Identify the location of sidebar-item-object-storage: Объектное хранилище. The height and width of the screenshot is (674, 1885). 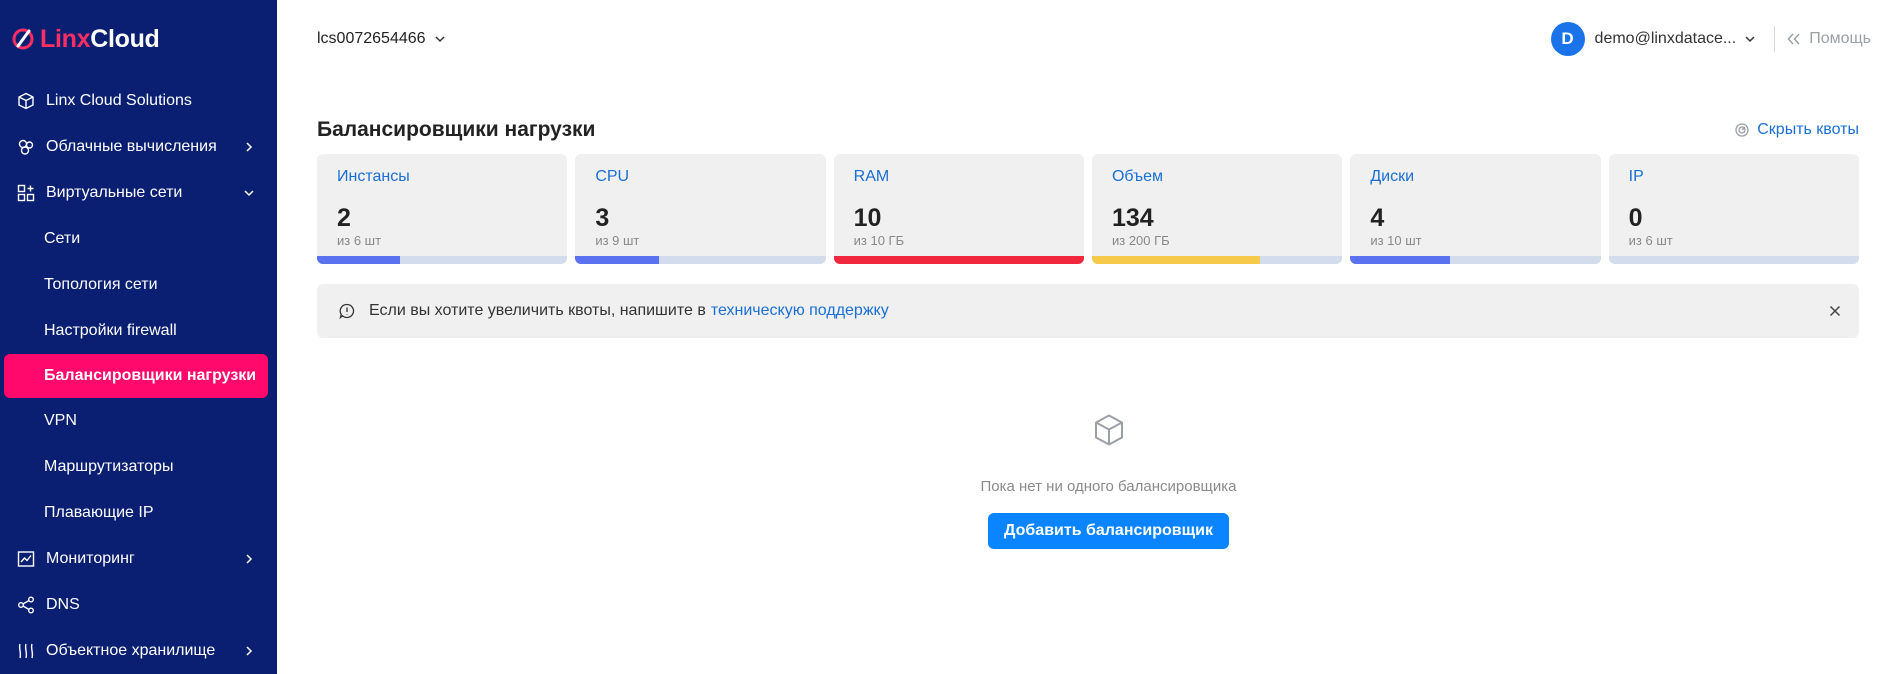
(138, 651).